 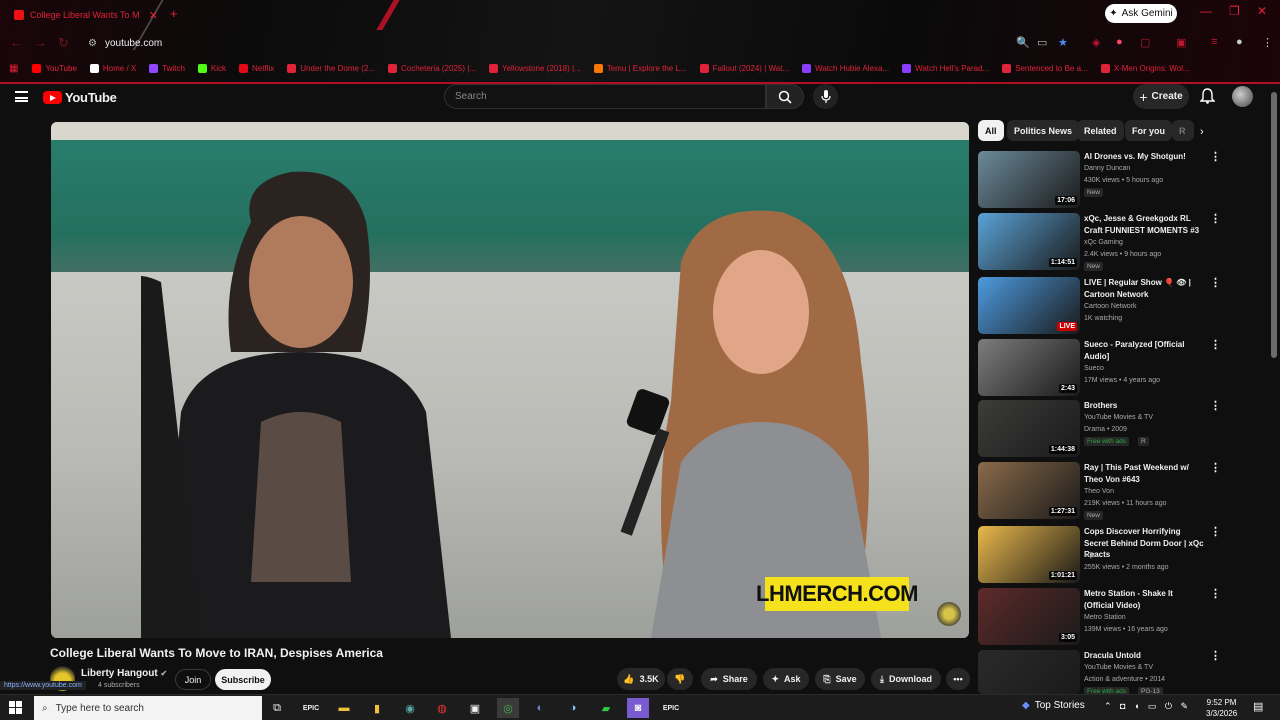 I want to click on globe-app-icon: ◉, so click(x=410, y=708).